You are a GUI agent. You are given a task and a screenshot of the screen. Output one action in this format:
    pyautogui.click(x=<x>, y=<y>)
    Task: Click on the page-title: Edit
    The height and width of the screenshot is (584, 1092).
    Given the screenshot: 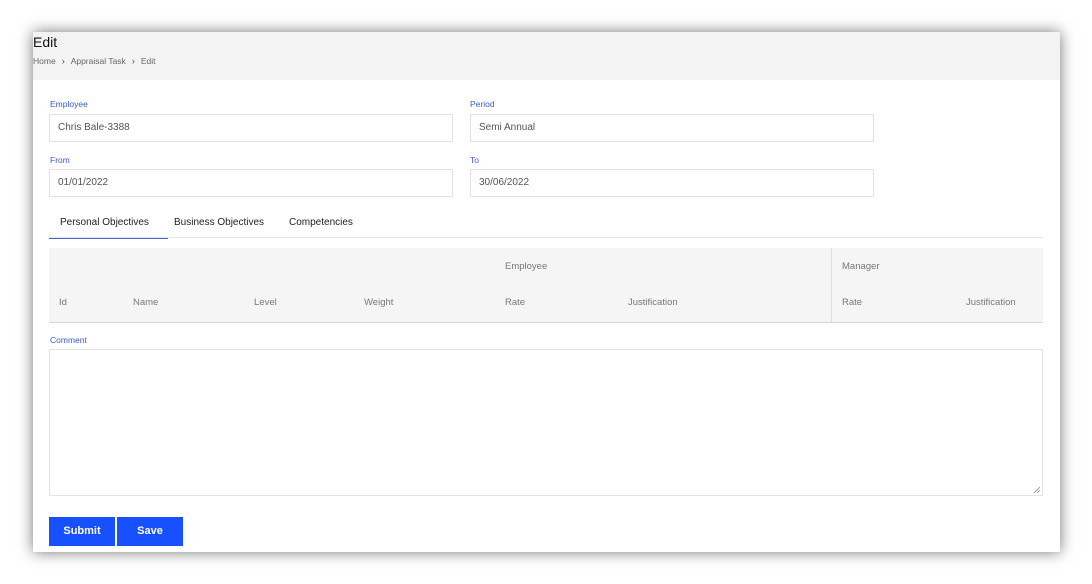 What is the action you would take?
    pyautogui.click(x=45, y=42)
    